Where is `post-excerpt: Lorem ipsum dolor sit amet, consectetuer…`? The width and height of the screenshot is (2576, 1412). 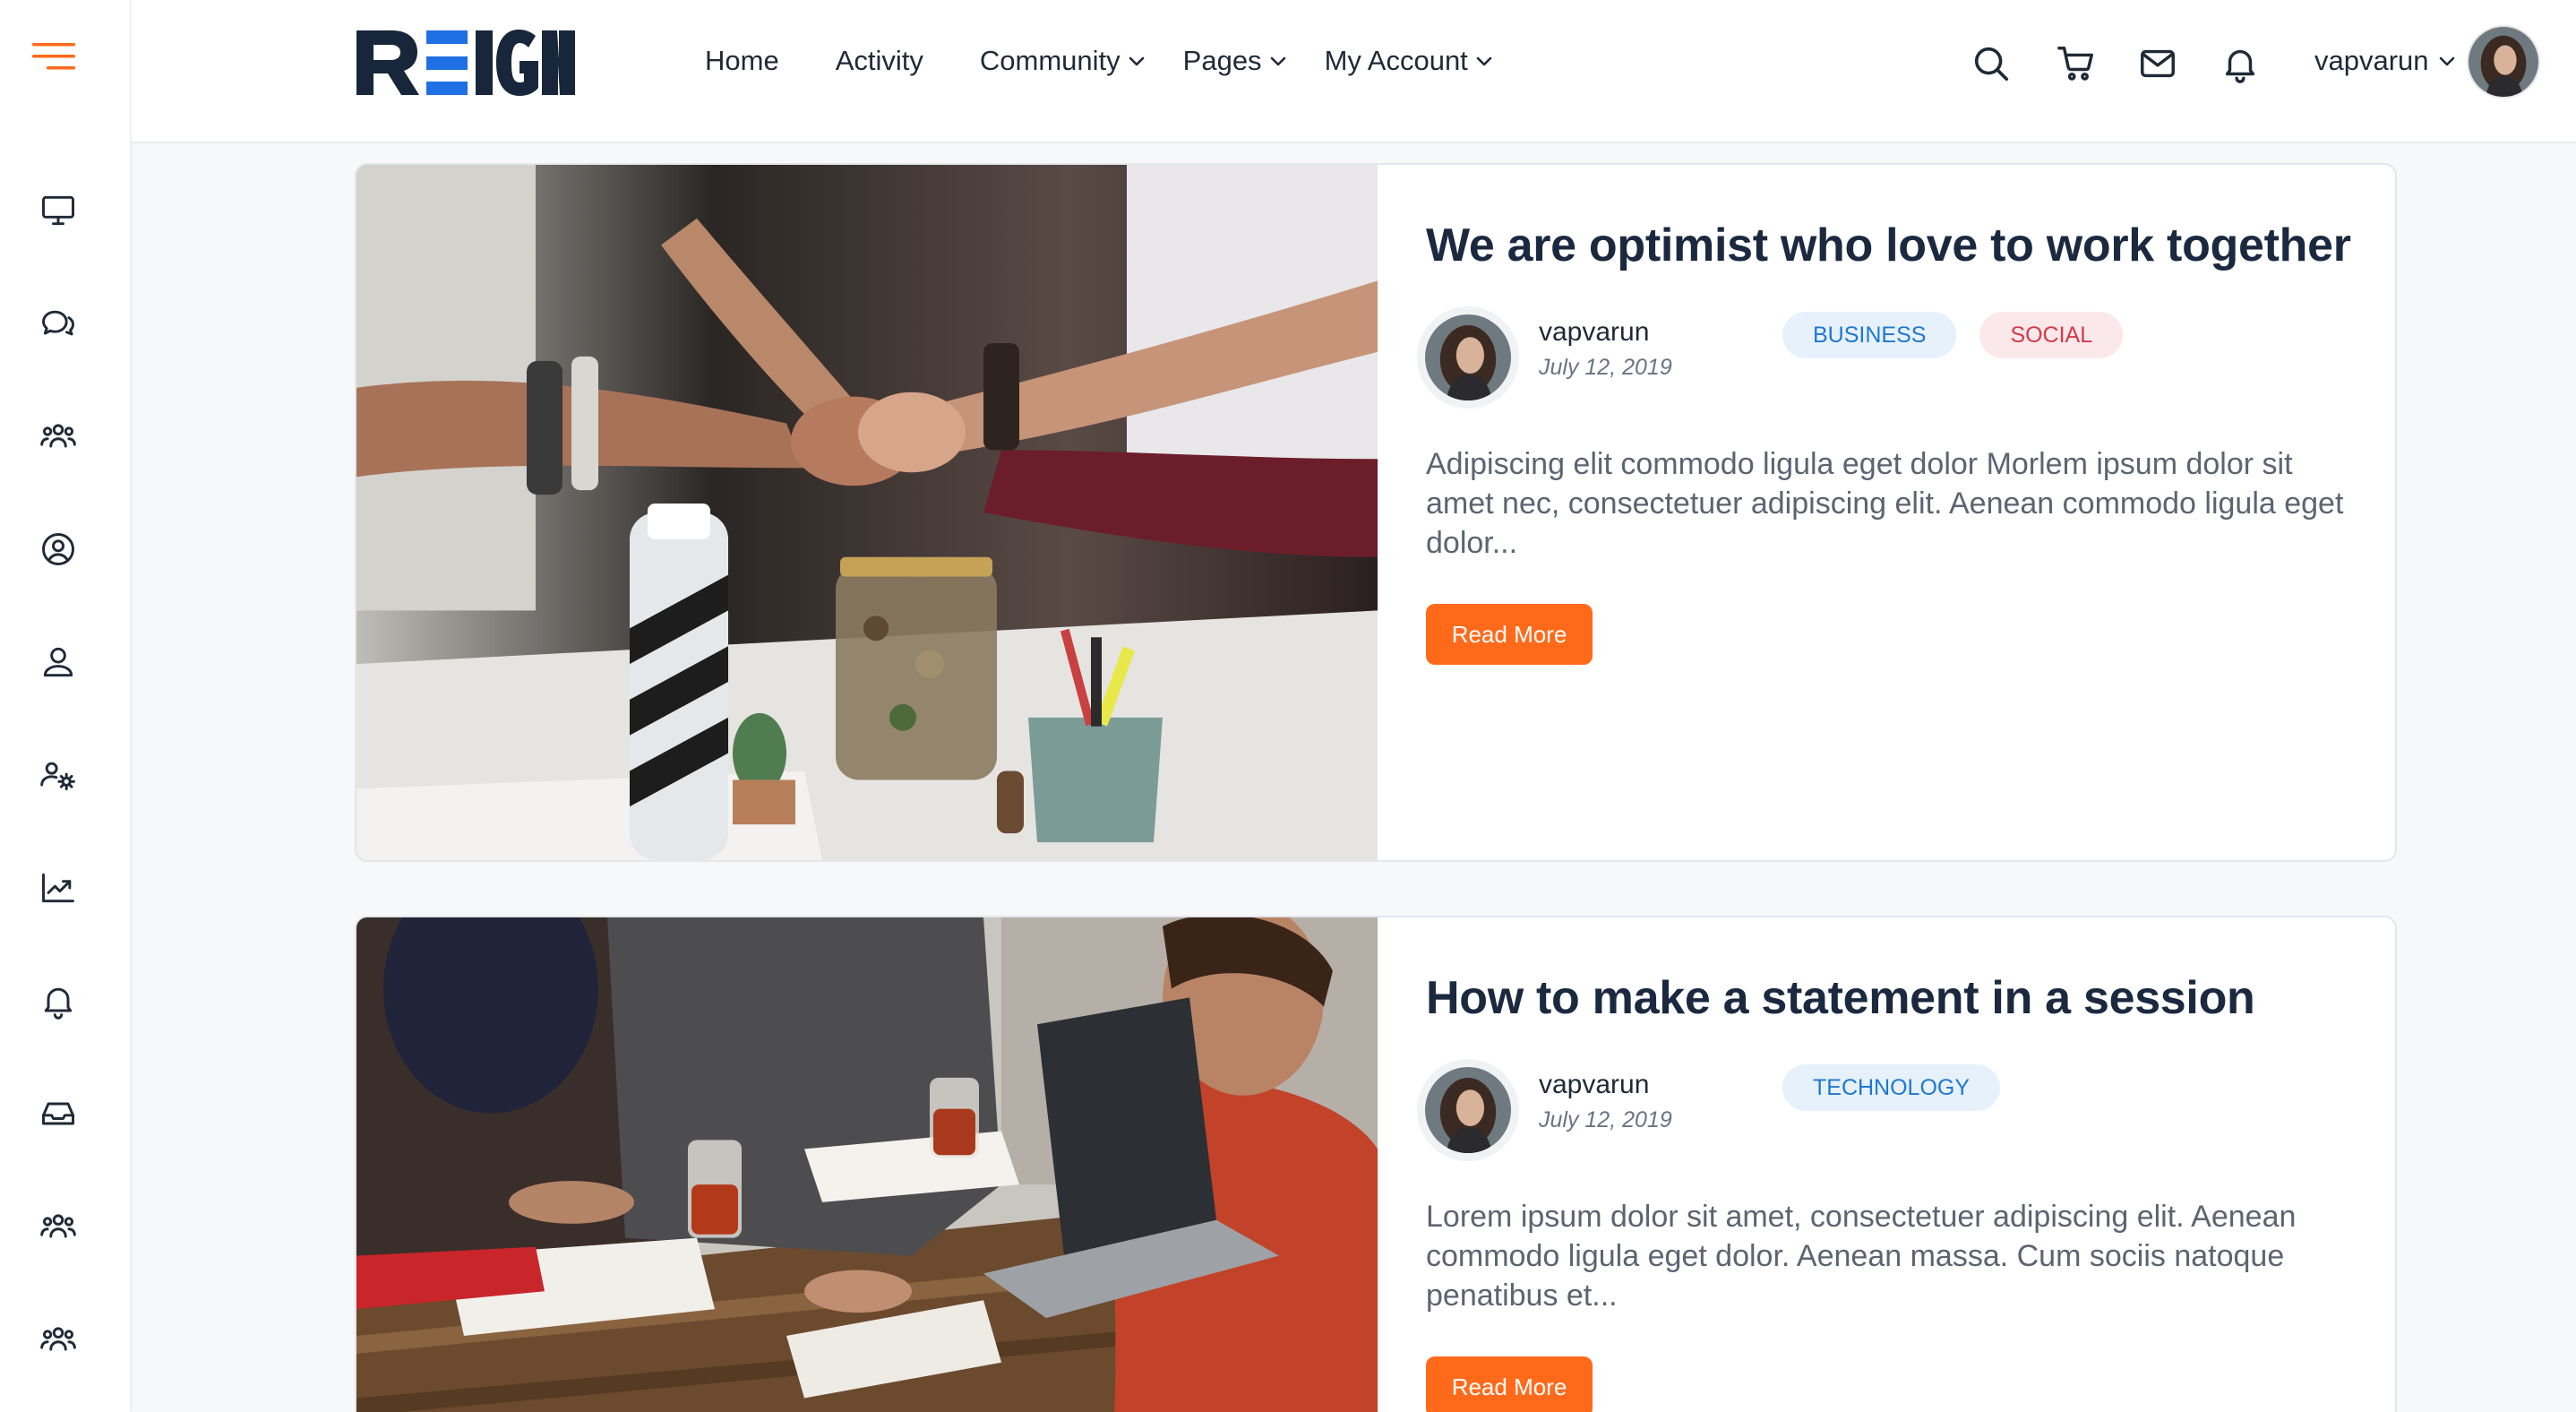
post-excerpt: Lorem ipsum dolor sit amet, consectetuer… is located at coordinates (1861, 1256).